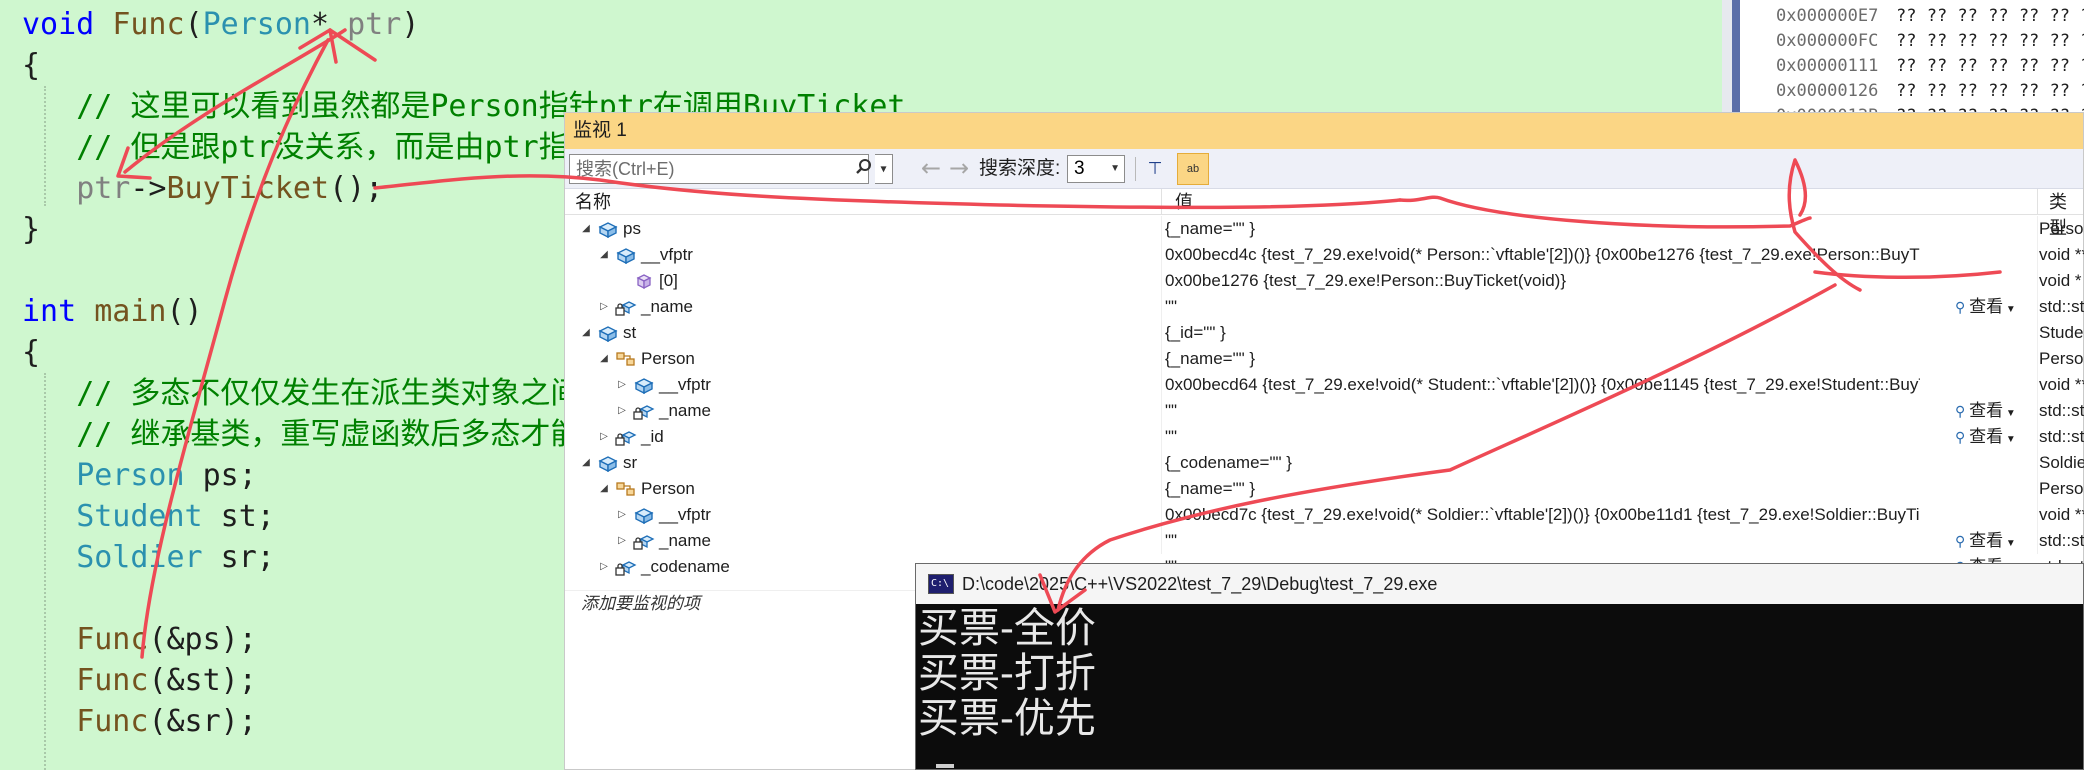  What do you see at coordinates (1324, 131) in the screenshot?
I see `watch-title: 监视 1` at bounding box center [1324, 131].